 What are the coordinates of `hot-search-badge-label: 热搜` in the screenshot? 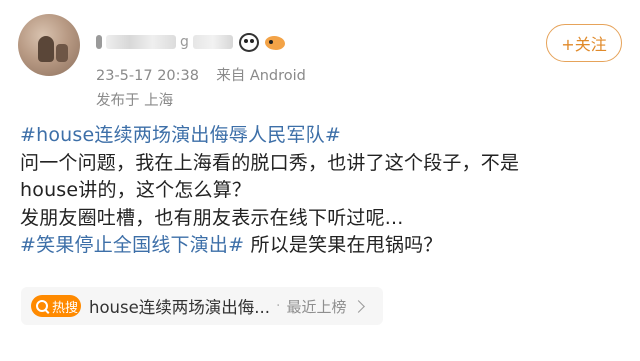 It's located at (65, 308).